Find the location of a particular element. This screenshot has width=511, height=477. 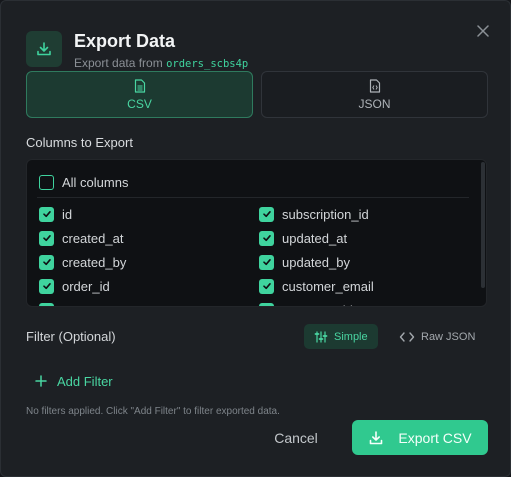

format-option-json: JSON is located at coordinates (374, 94).